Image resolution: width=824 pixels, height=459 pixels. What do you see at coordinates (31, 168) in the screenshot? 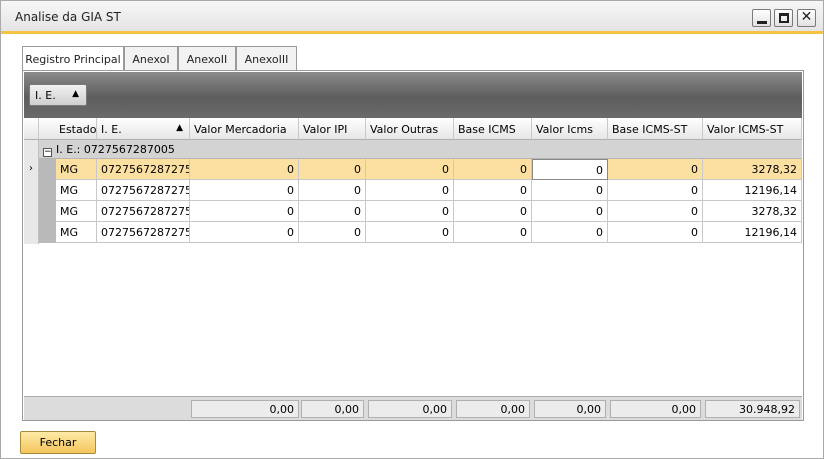
I see `current-row-pointer-icon: ›` at bounding box center [31, 168].